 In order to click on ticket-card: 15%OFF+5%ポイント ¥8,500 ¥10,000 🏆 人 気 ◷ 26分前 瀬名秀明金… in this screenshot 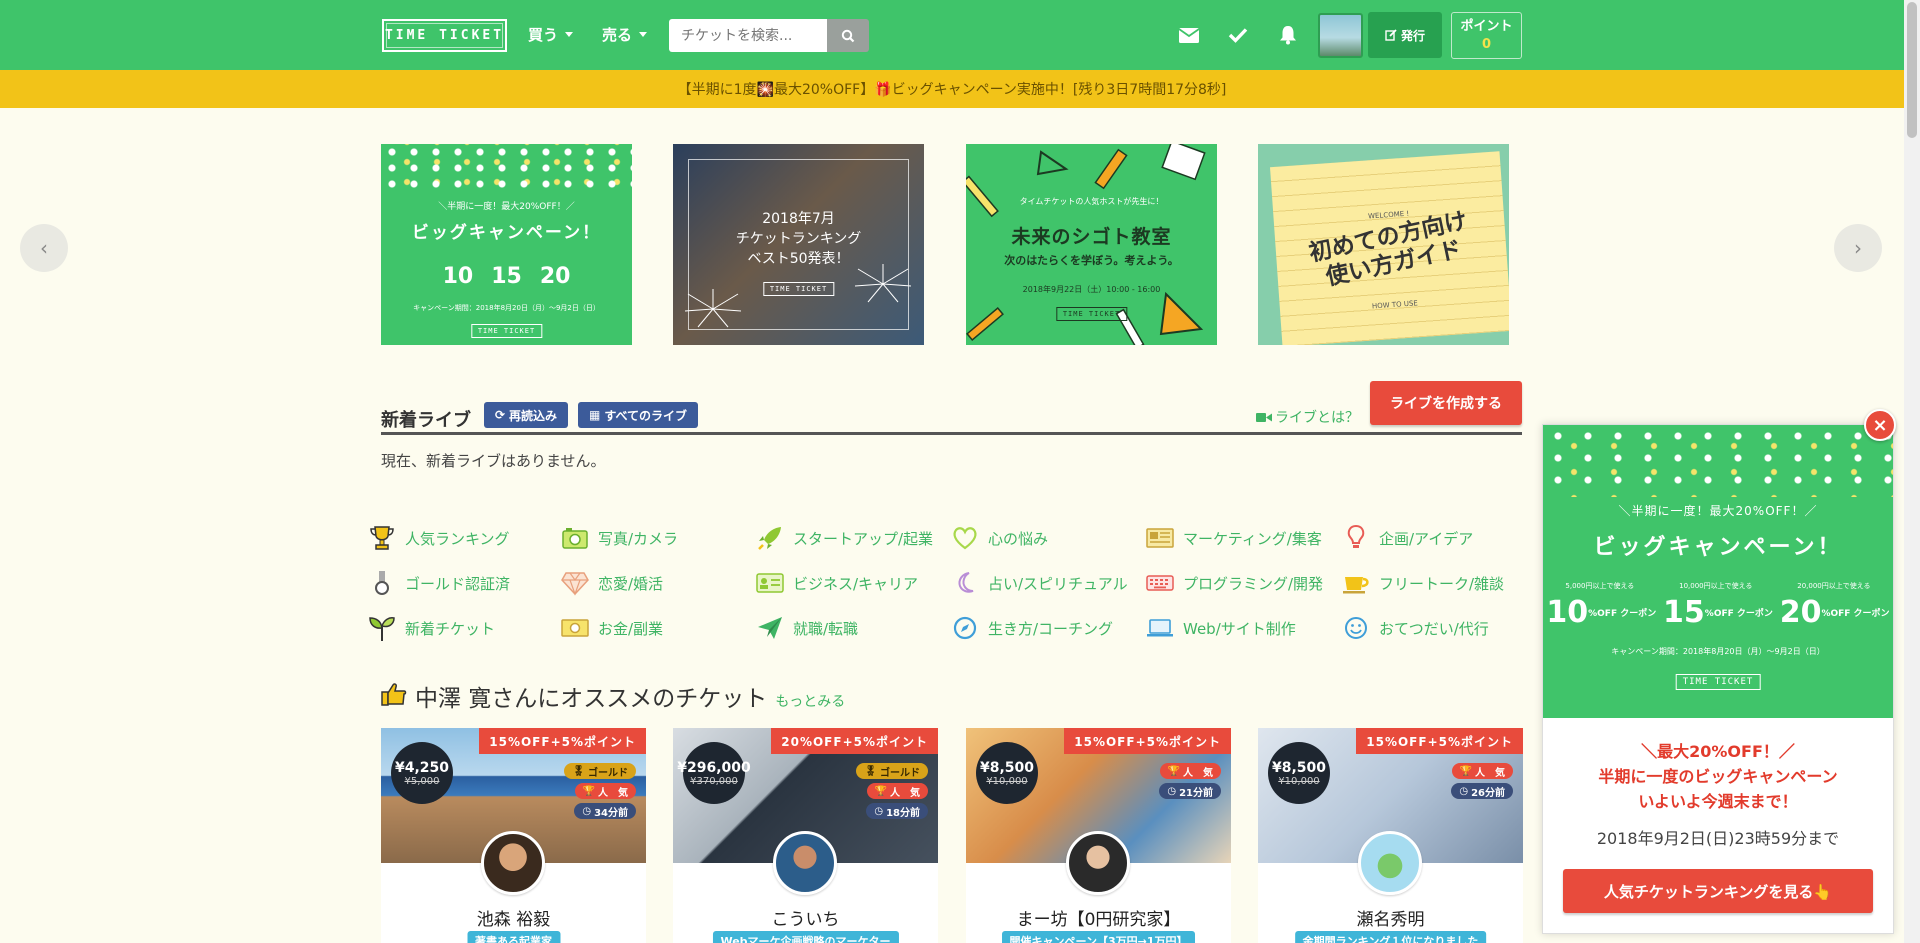, I will do `click(1390, 835)`.